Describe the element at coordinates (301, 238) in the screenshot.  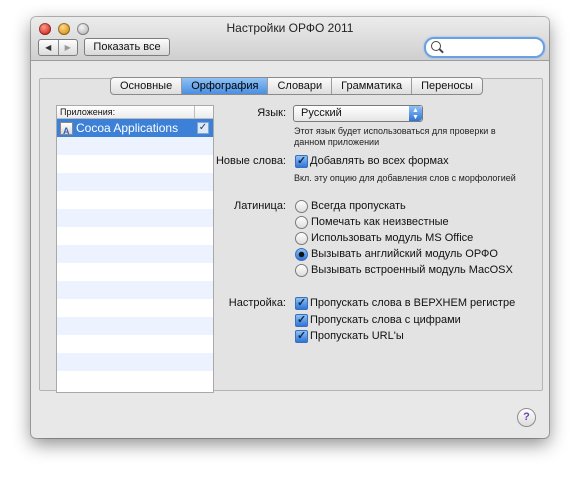
I see `latin-radio-ms-office` at that location.